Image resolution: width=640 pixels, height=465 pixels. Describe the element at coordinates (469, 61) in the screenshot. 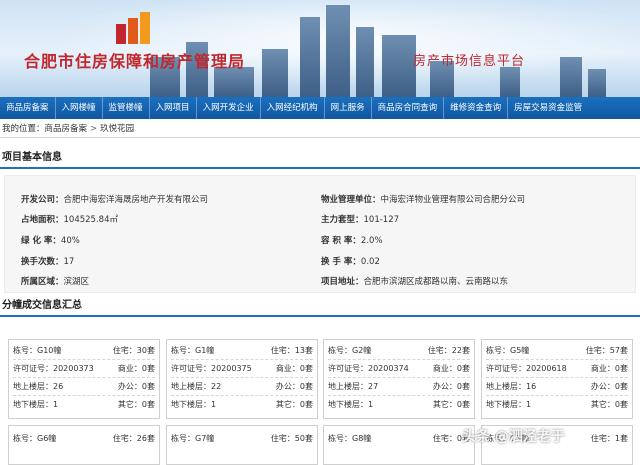

I see `site-subtitle: 房产市场信息平台` at that location.